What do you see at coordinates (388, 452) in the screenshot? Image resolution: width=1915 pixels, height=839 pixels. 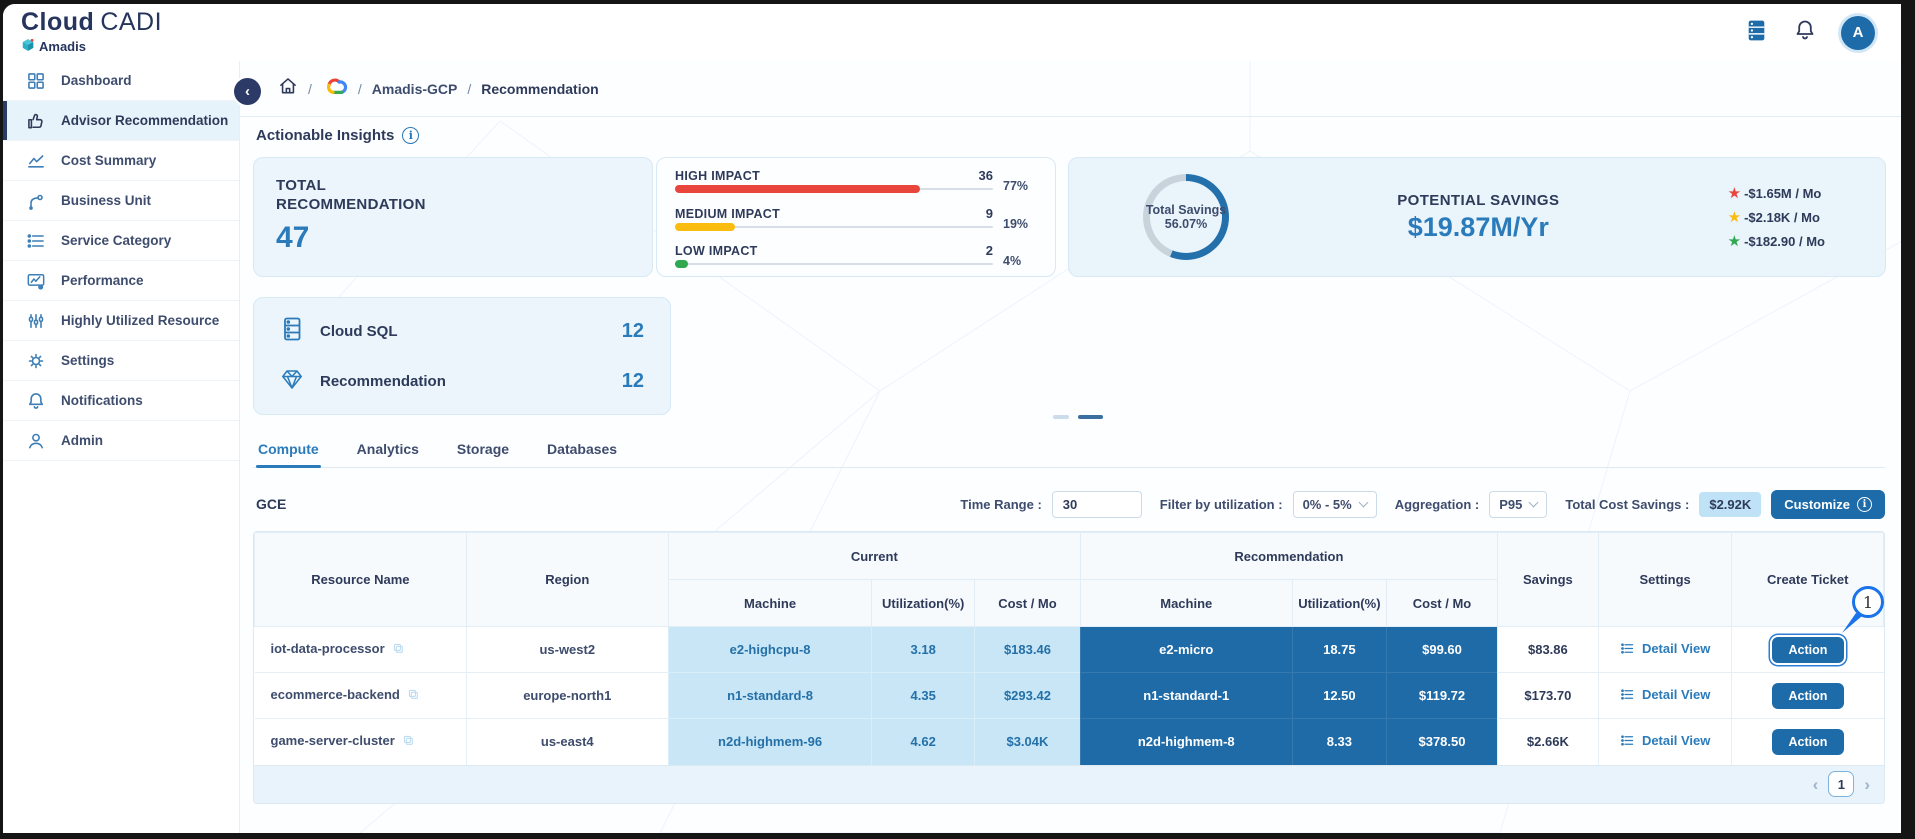 I see `tab-analytics: Analytics` at bounding box center [388, 452].